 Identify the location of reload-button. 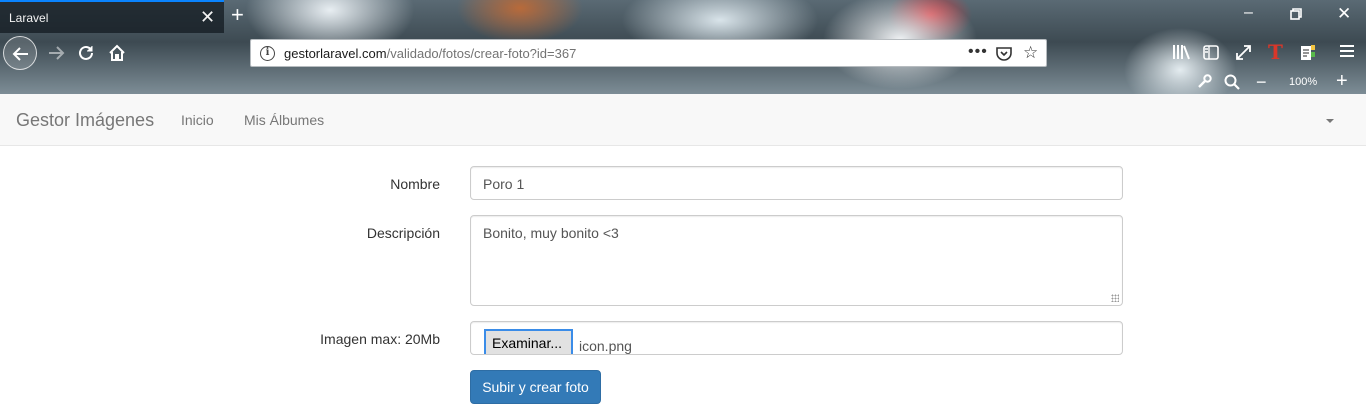
(86, 55).